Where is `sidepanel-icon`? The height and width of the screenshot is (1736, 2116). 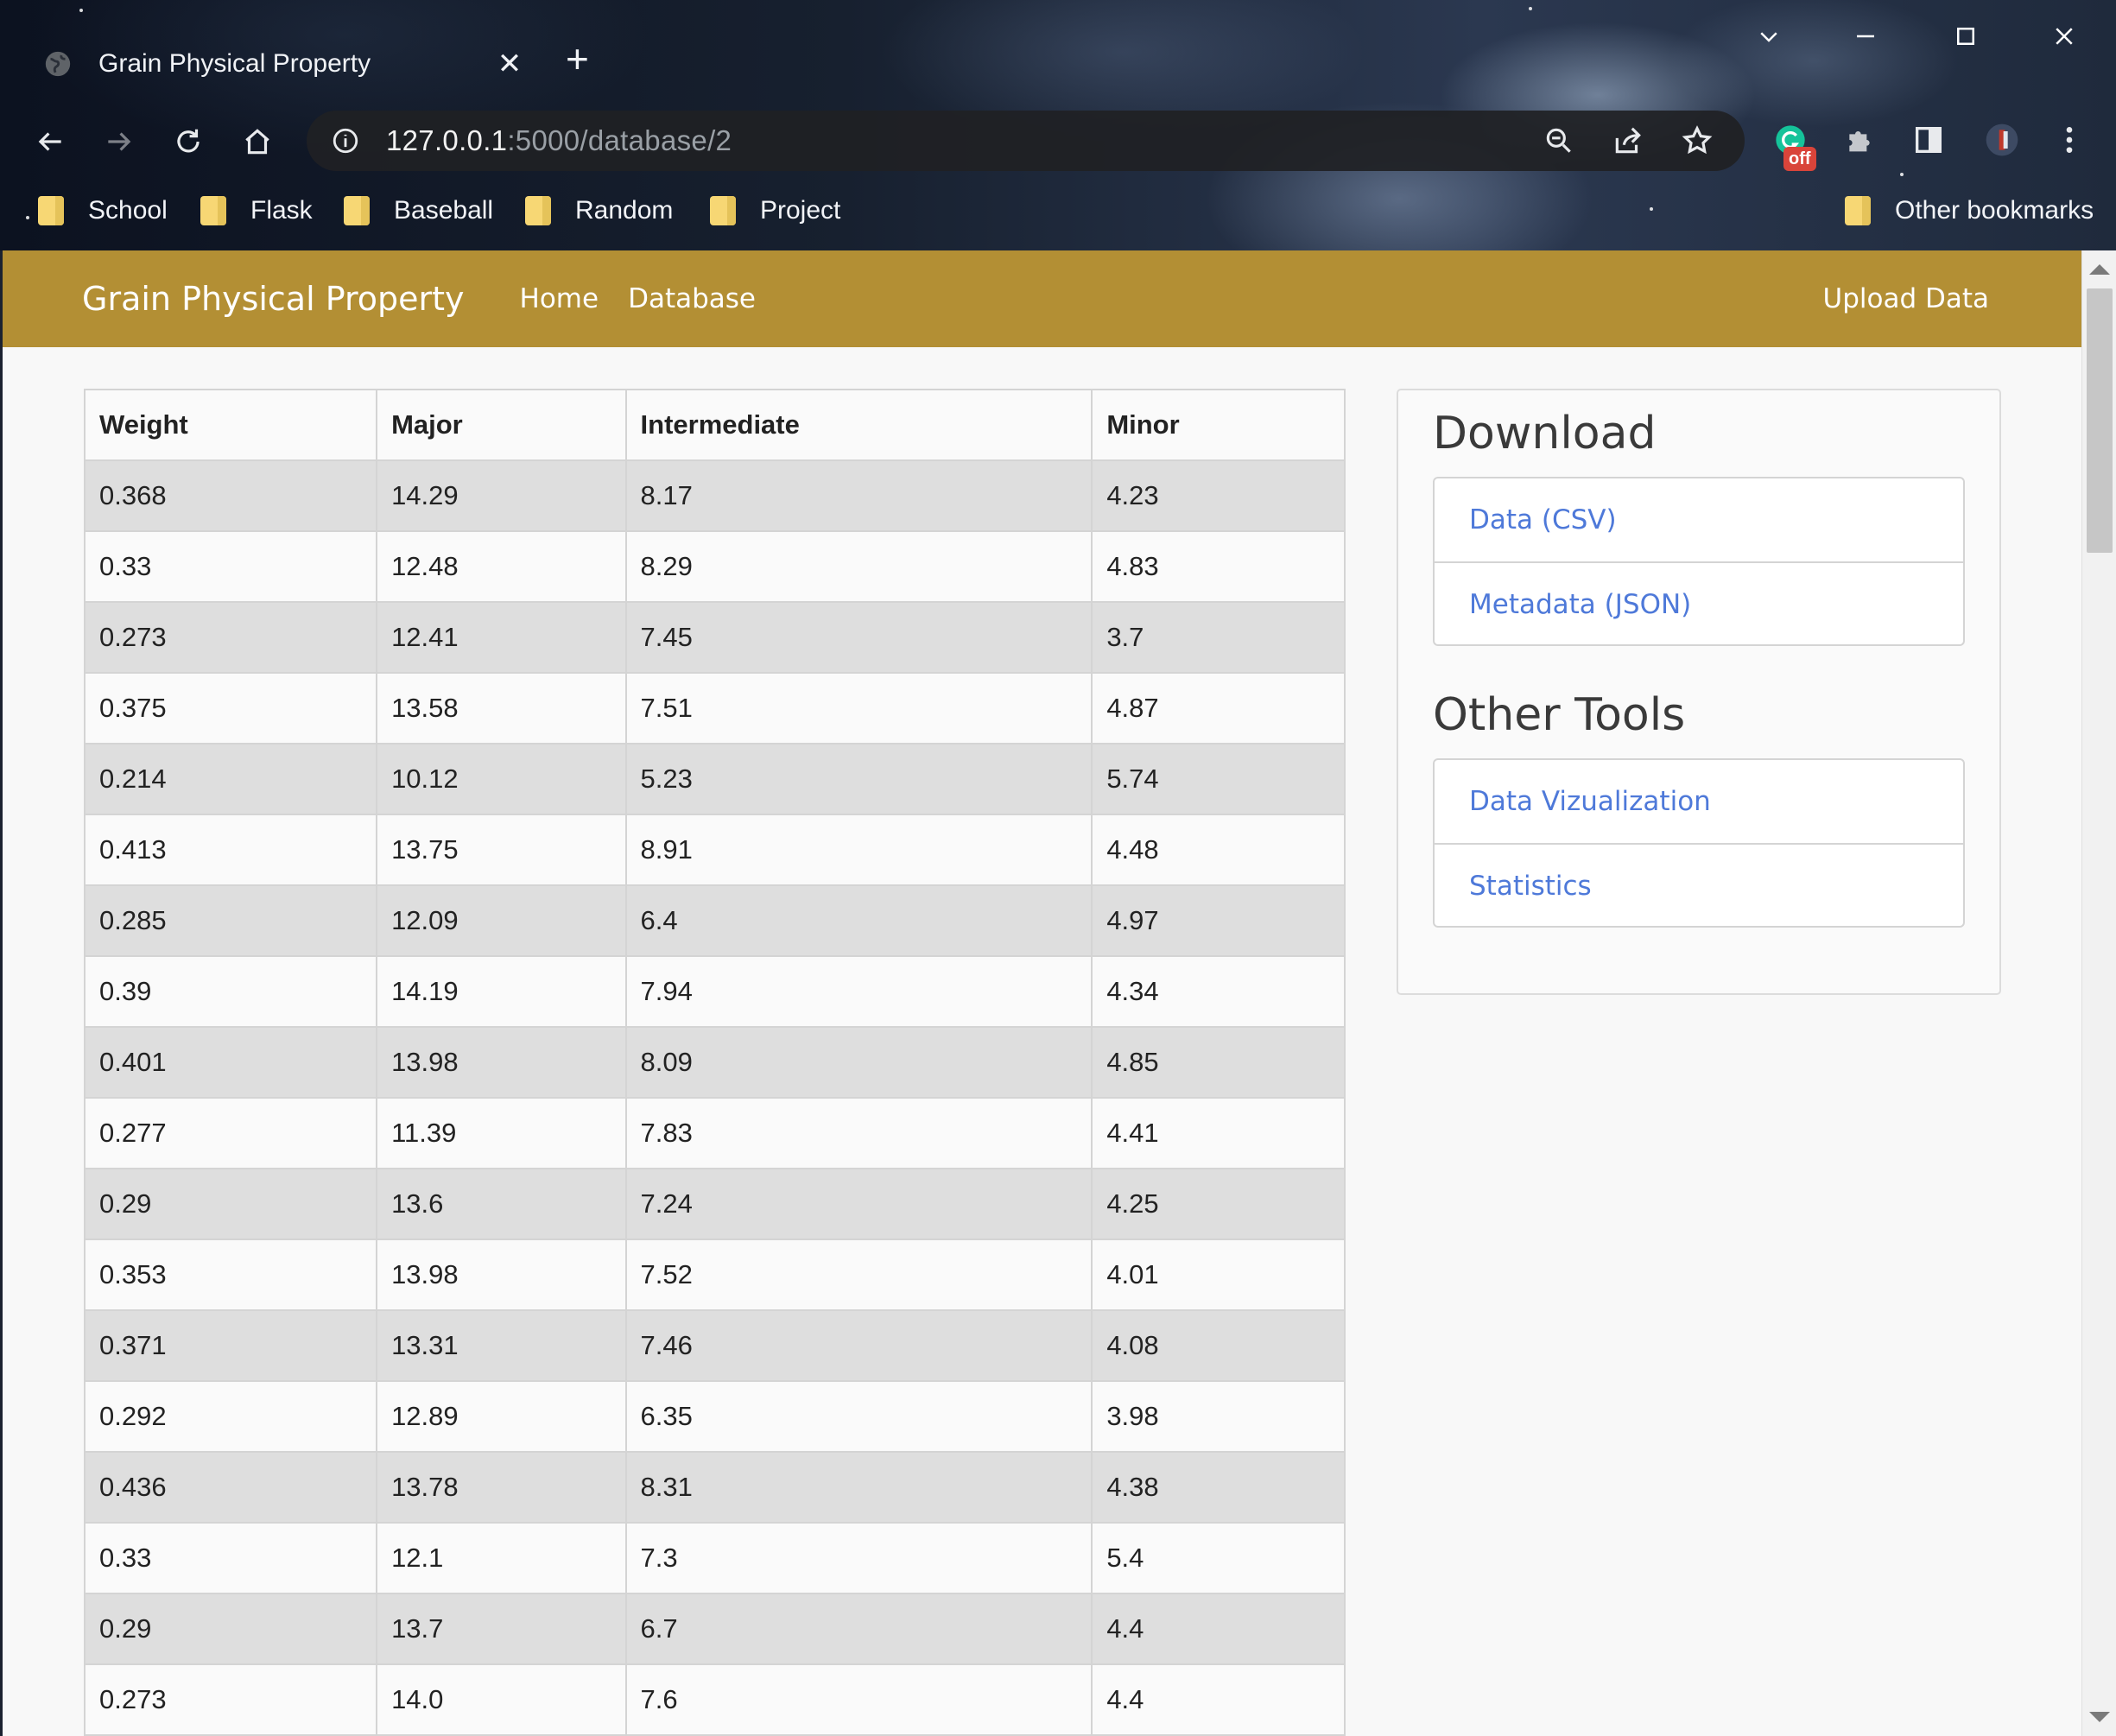 sidepanel-icon is located at coordinates (1929, 140).